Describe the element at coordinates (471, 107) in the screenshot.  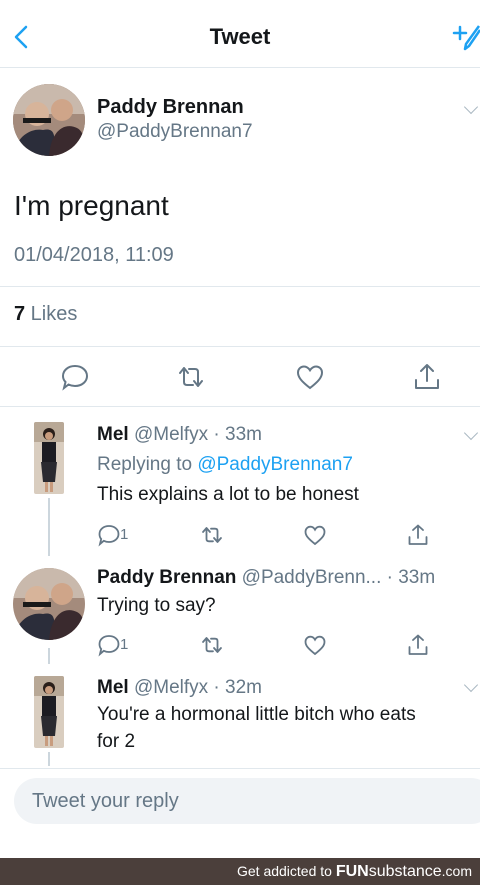
I see `tweet-menu-chevron-icon` at that location.